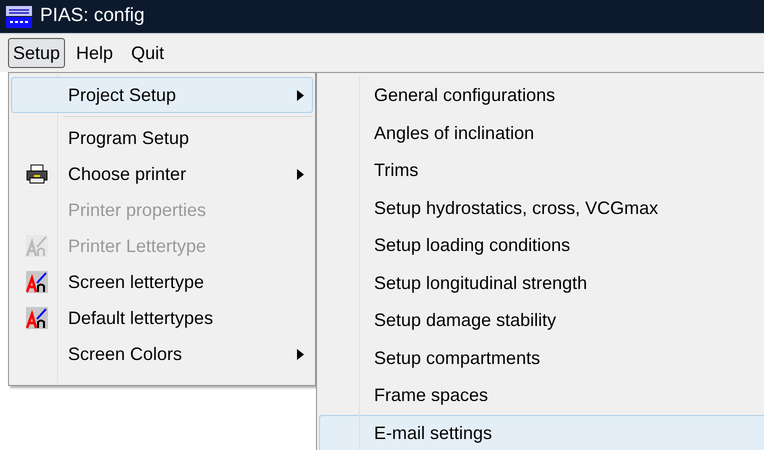 The width and height of the screenshot is (764, 450). Describe the element at coordinates (541, 283) in the screenshot. I see `menu-item: Setup longitudinal strength` at that location.